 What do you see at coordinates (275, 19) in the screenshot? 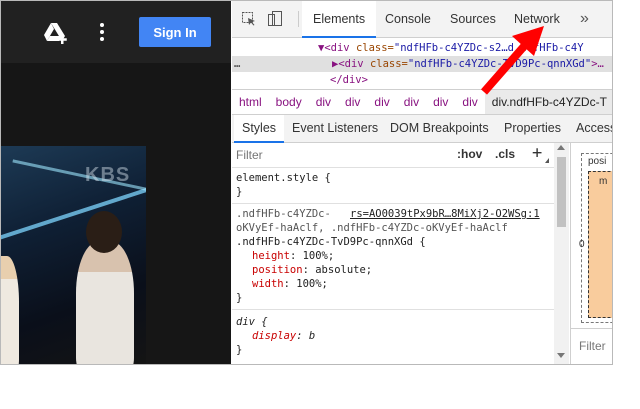
I see `device-toolbar-icon` at bounding box center [275, 19].